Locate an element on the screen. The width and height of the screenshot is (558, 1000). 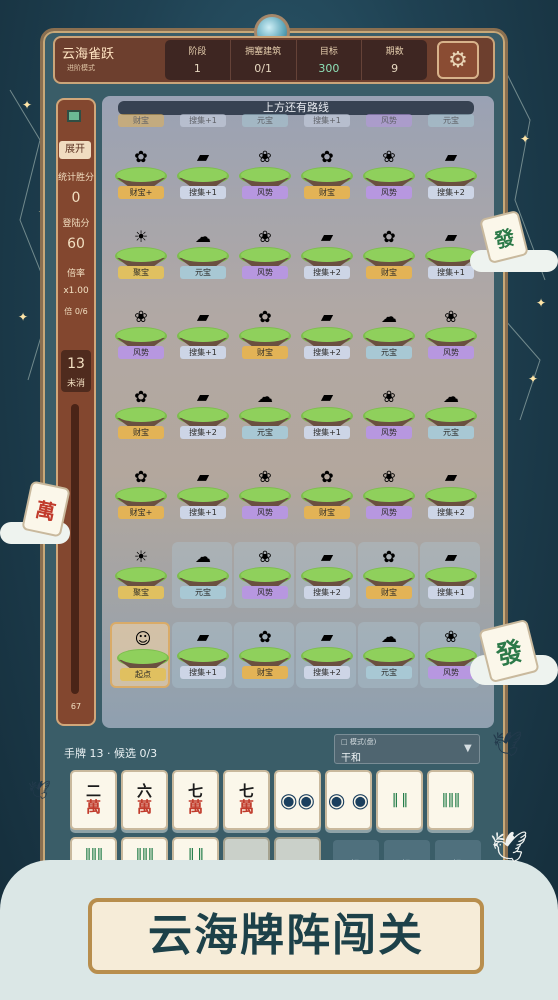
mahjong-tile: ◉ ◉ is located at coordinates (348, 800).